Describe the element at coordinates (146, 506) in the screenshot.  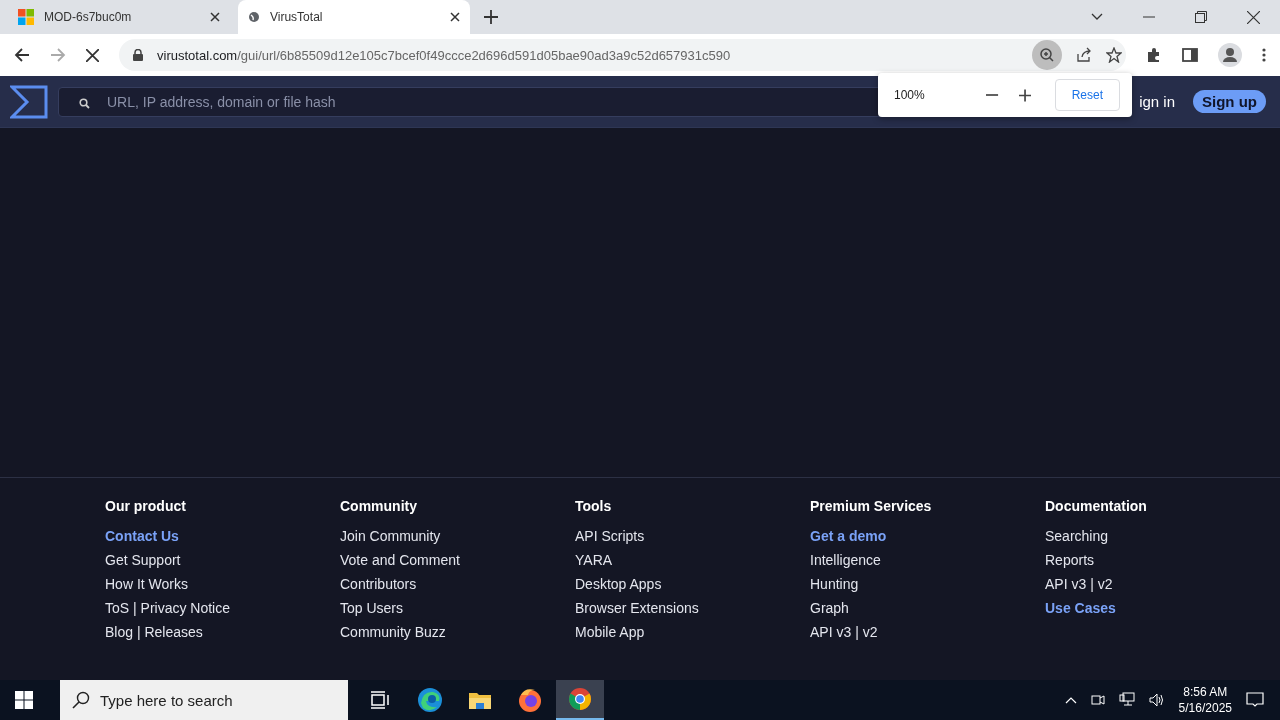
I see `footer-heading: Our product` at that location.